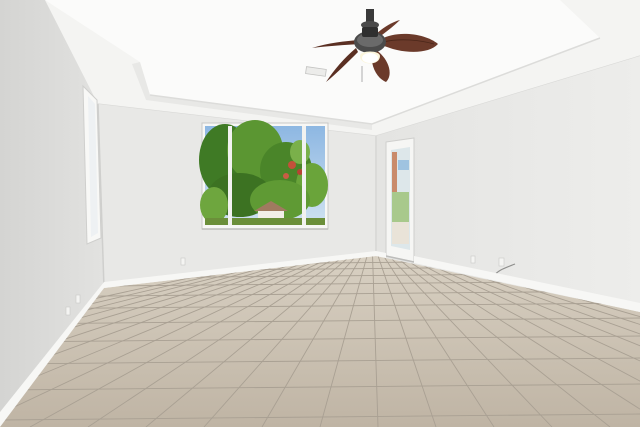 This screenshot has height=427, width=640. I want to click on wall-outlet-left, so click(68, 311).